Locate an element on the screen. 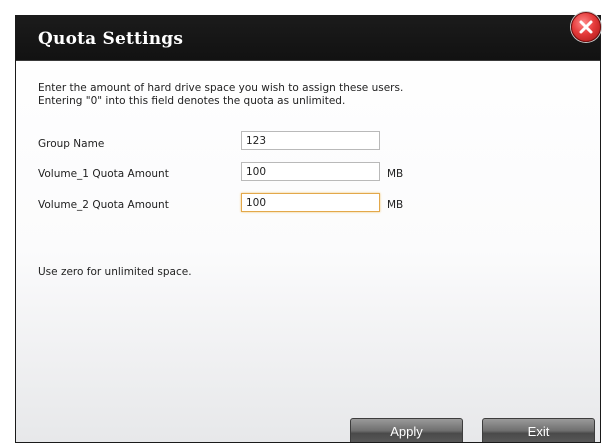 The image size is (614, 445). close-button is located at coordinates (586, 27).